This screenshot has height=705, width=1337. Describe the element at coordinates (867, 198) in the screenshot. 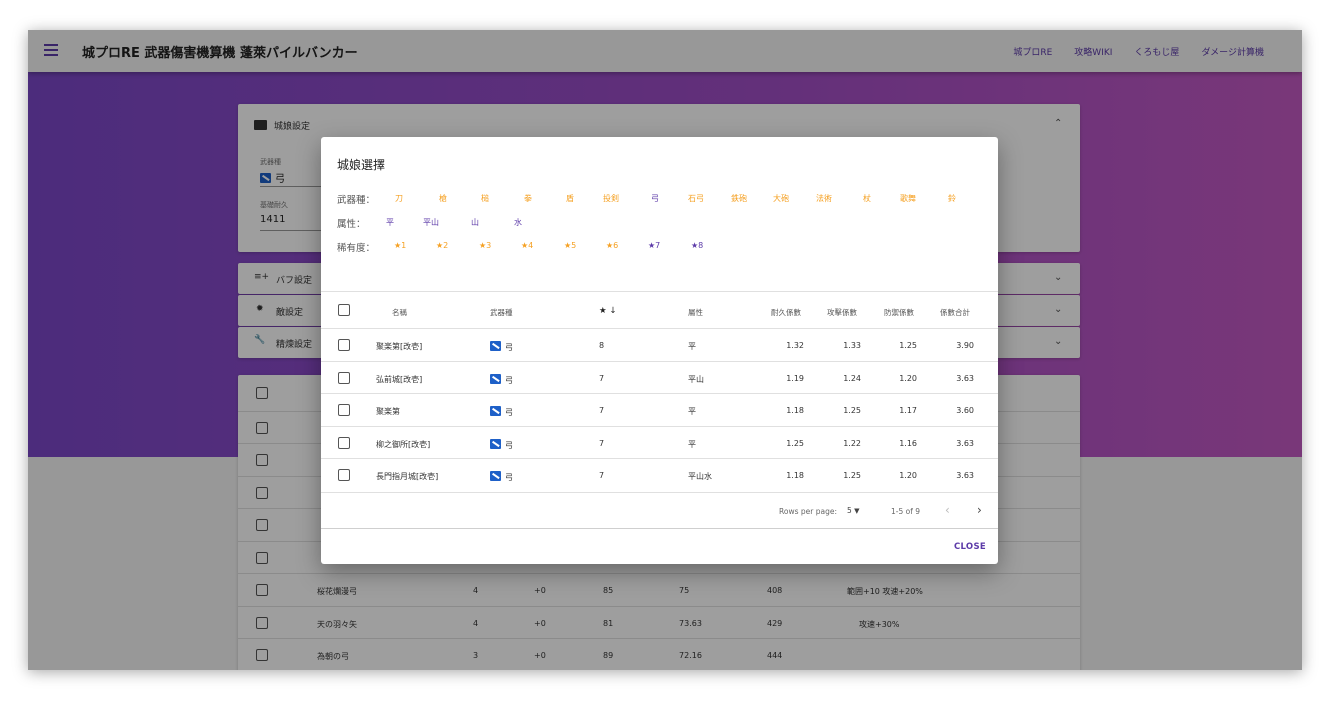

I see `weapon-chip-staff: 杖` at that location.